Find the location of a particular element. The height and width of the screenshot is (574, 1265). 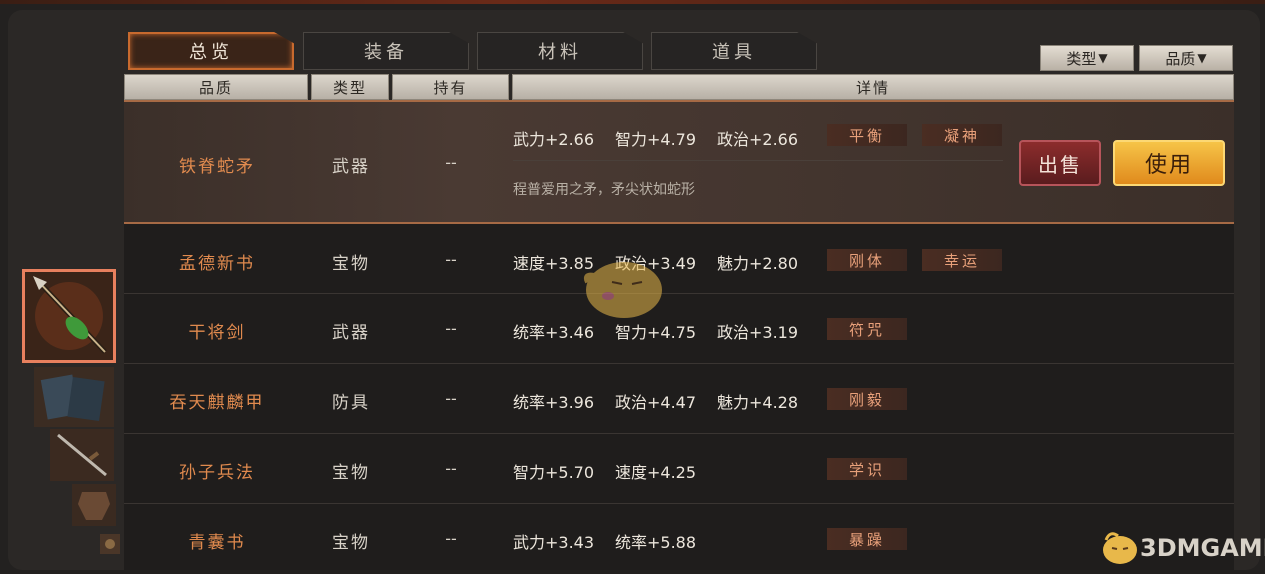

item-type: 防具 is located at coordinates (351, 403).